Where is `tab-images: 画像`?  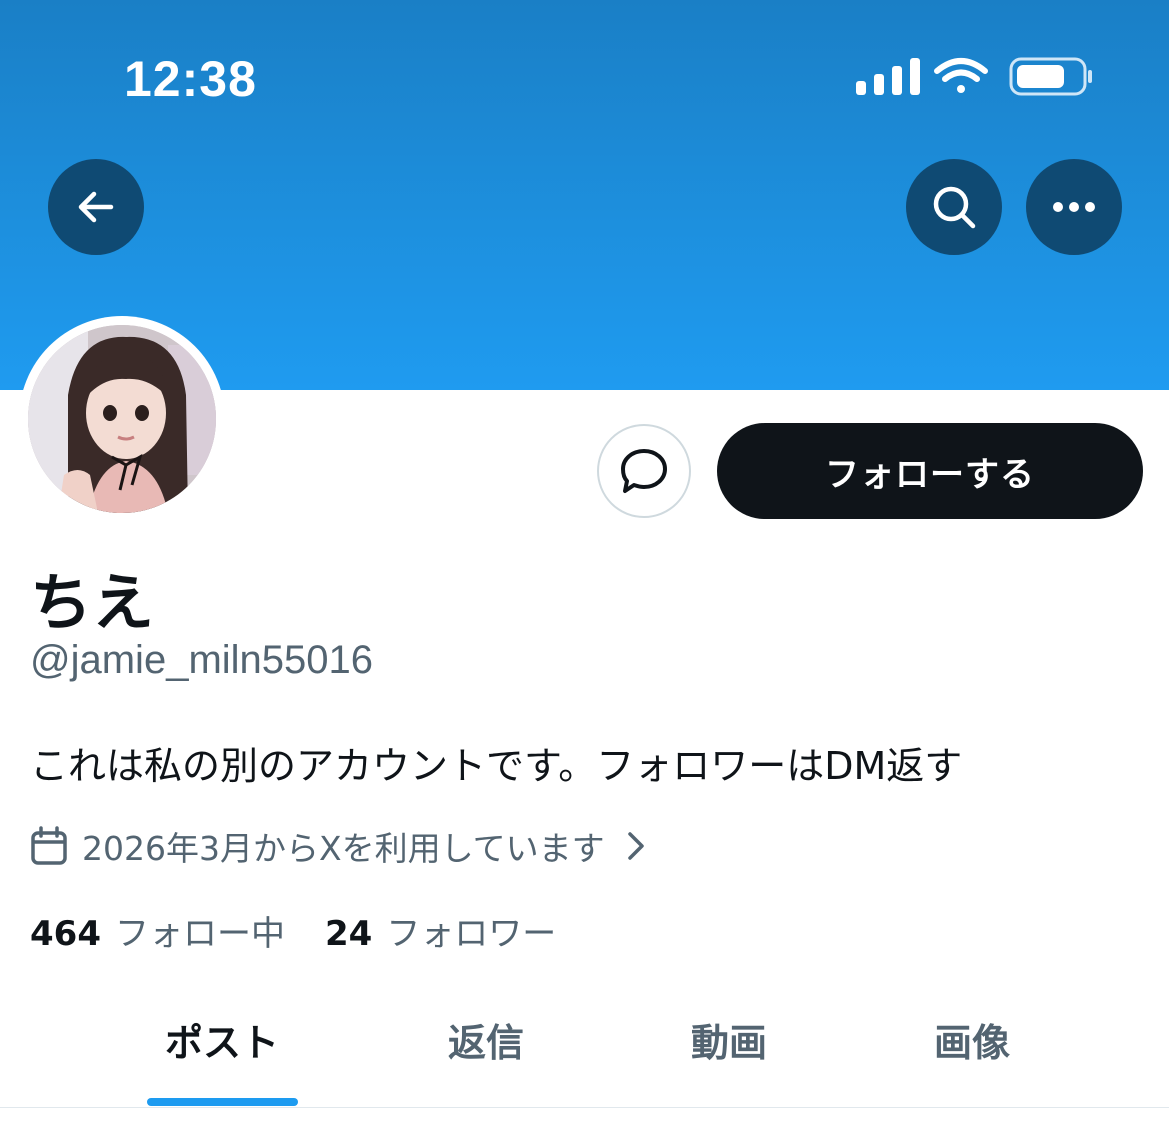 tab-images: 画像 is located at coordinates (972, 1039).